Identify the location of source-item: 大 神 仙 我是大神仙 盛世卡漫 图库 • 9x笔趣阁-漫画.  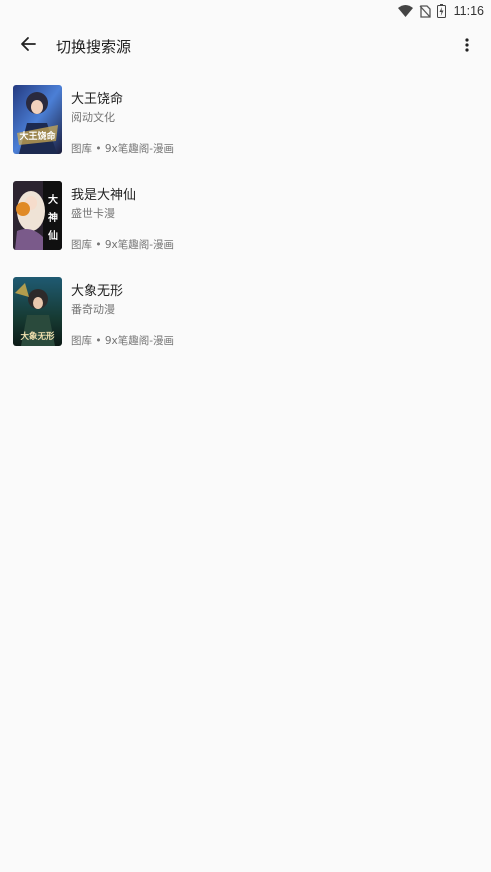
(245, 224).